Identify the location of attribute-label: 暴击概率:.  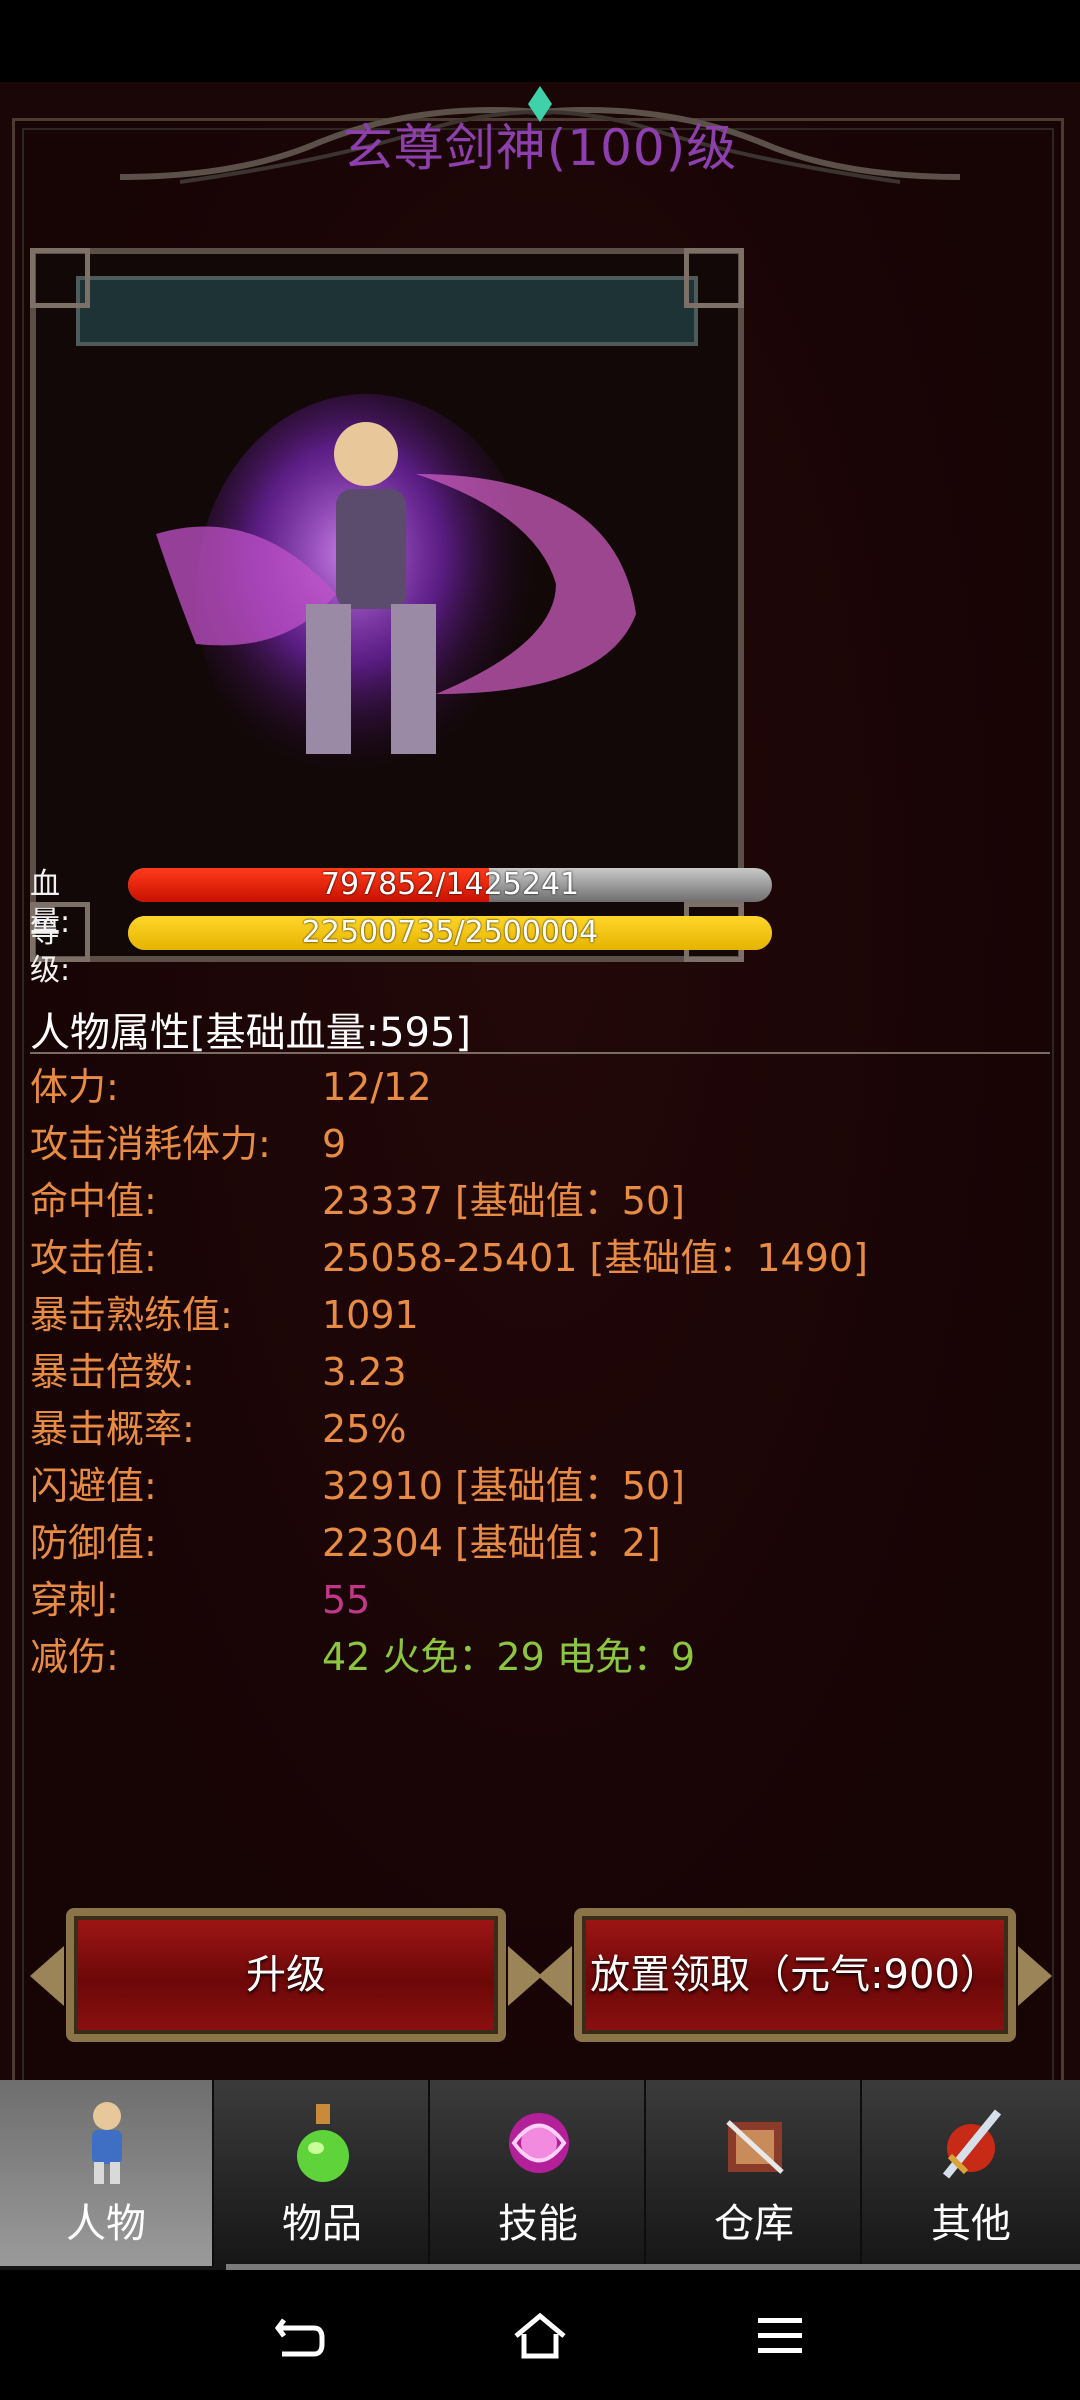
(112, 1429).